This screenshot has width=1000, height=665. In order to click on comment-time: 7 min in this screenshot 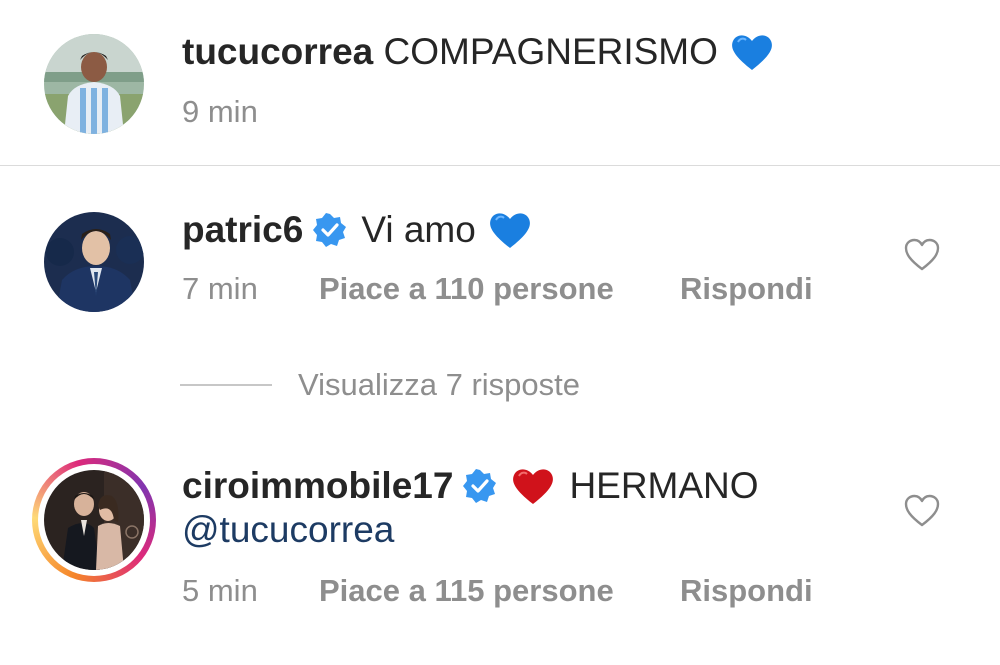, I will do `click(220, 288)`.